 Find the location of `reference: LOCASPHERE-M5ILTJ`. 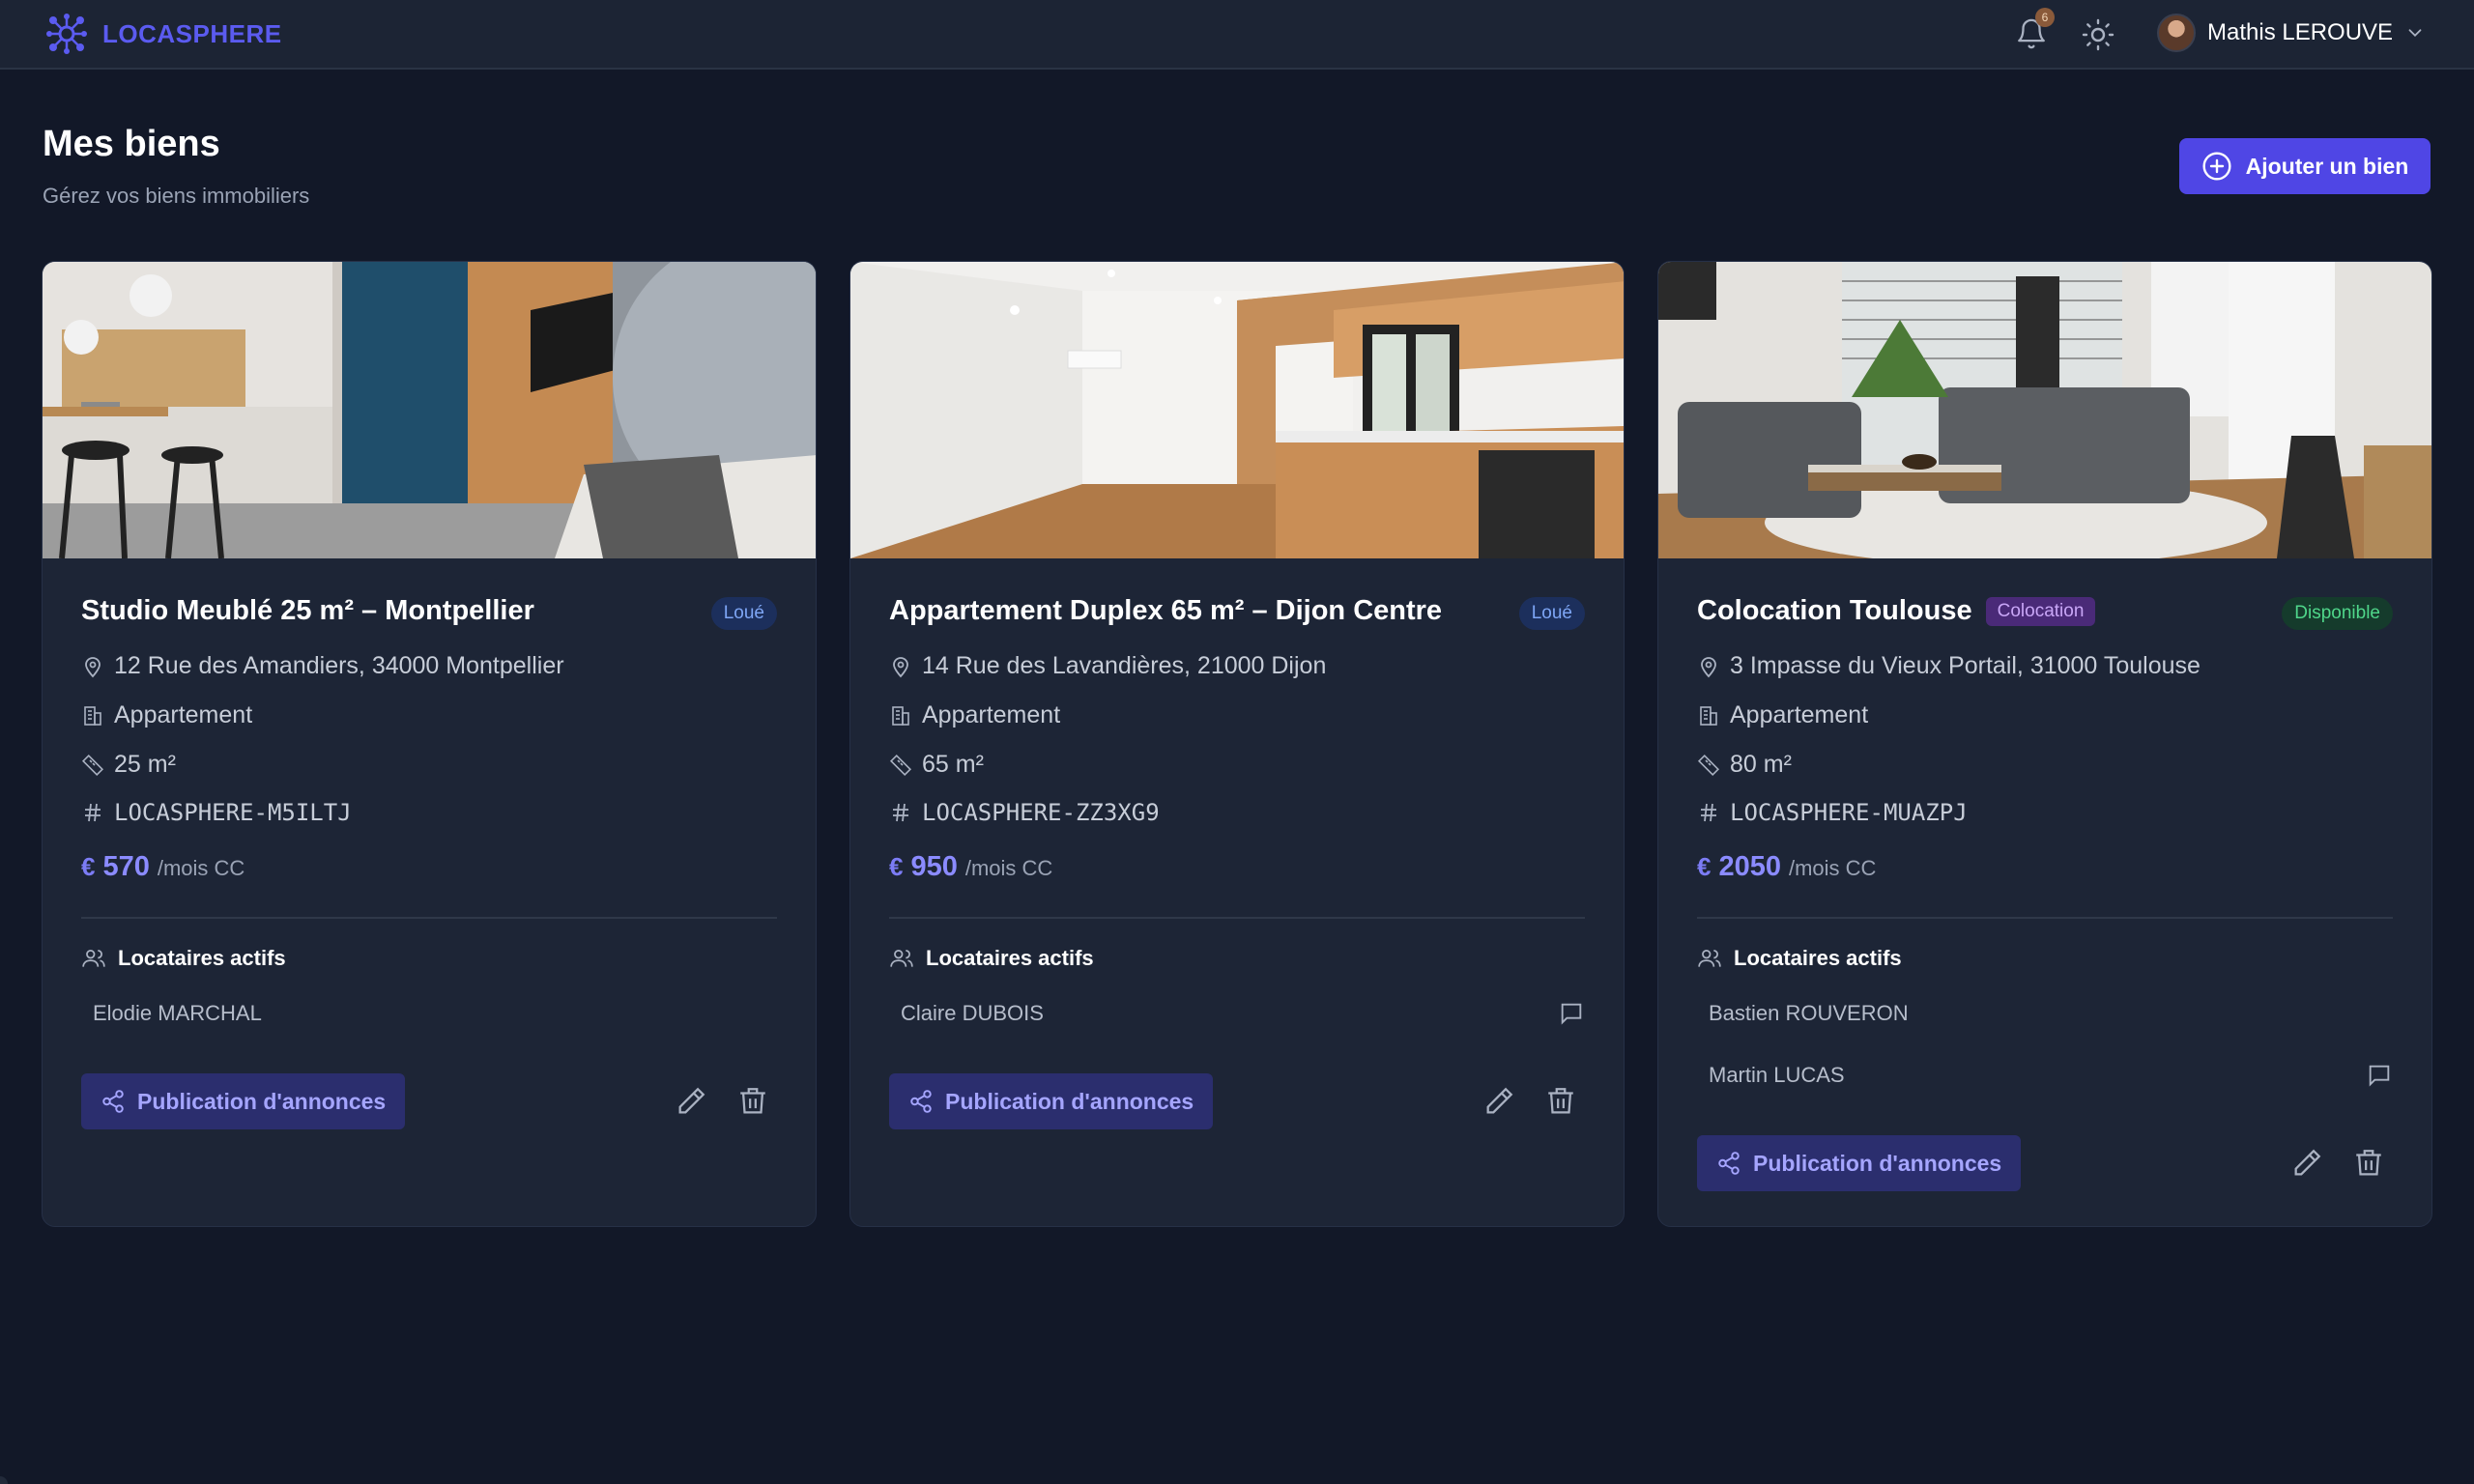

reference: LOCASPHERE-M5ILTJ is located at coordinates (233, 813).